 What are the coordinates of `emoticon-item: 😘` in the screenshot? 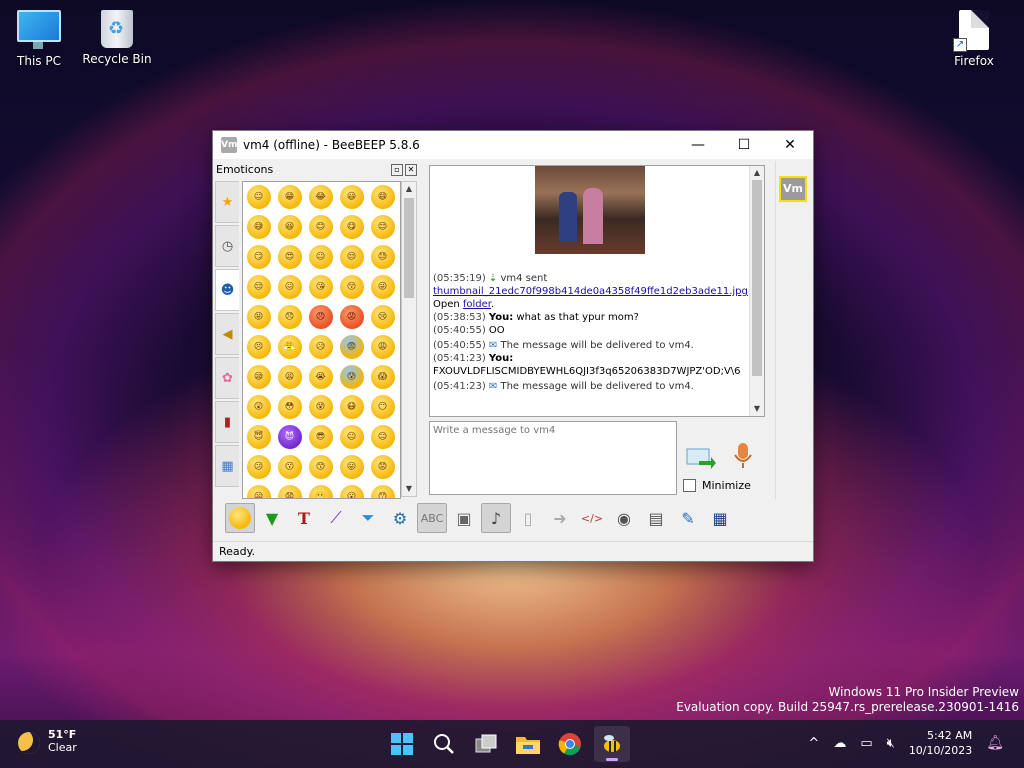 It's located at (320, 287).